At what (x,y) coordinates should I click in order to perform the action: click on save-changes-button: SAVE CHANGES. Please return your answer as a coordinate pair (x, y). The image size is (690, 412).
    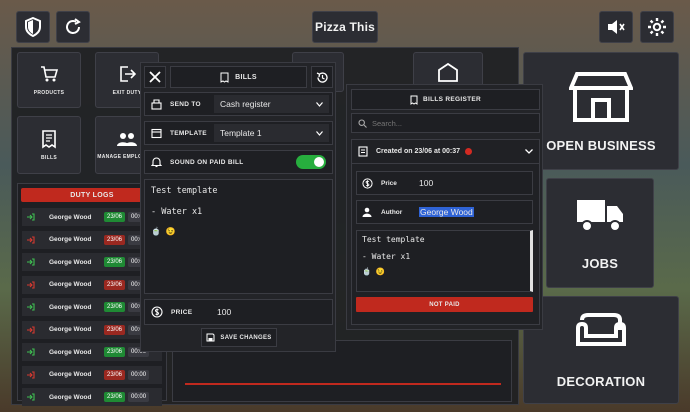
    Looking at the image, I should click on (239, 337).